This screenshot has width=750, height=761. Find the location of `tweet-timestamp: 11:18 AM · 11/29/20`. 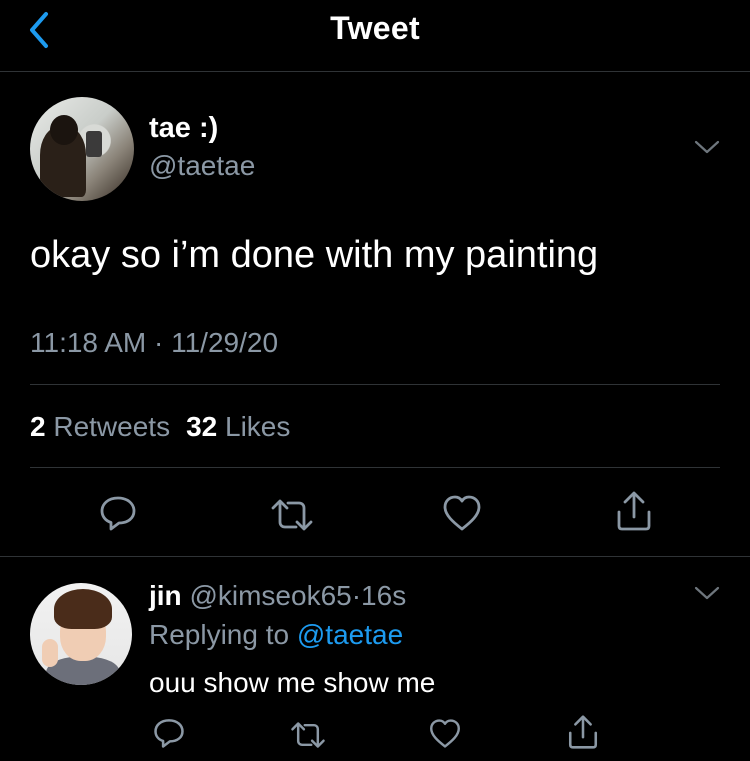

tweet-timestamp: 11:18 AM · 11/29/20 is located at coordinates (154, 343).